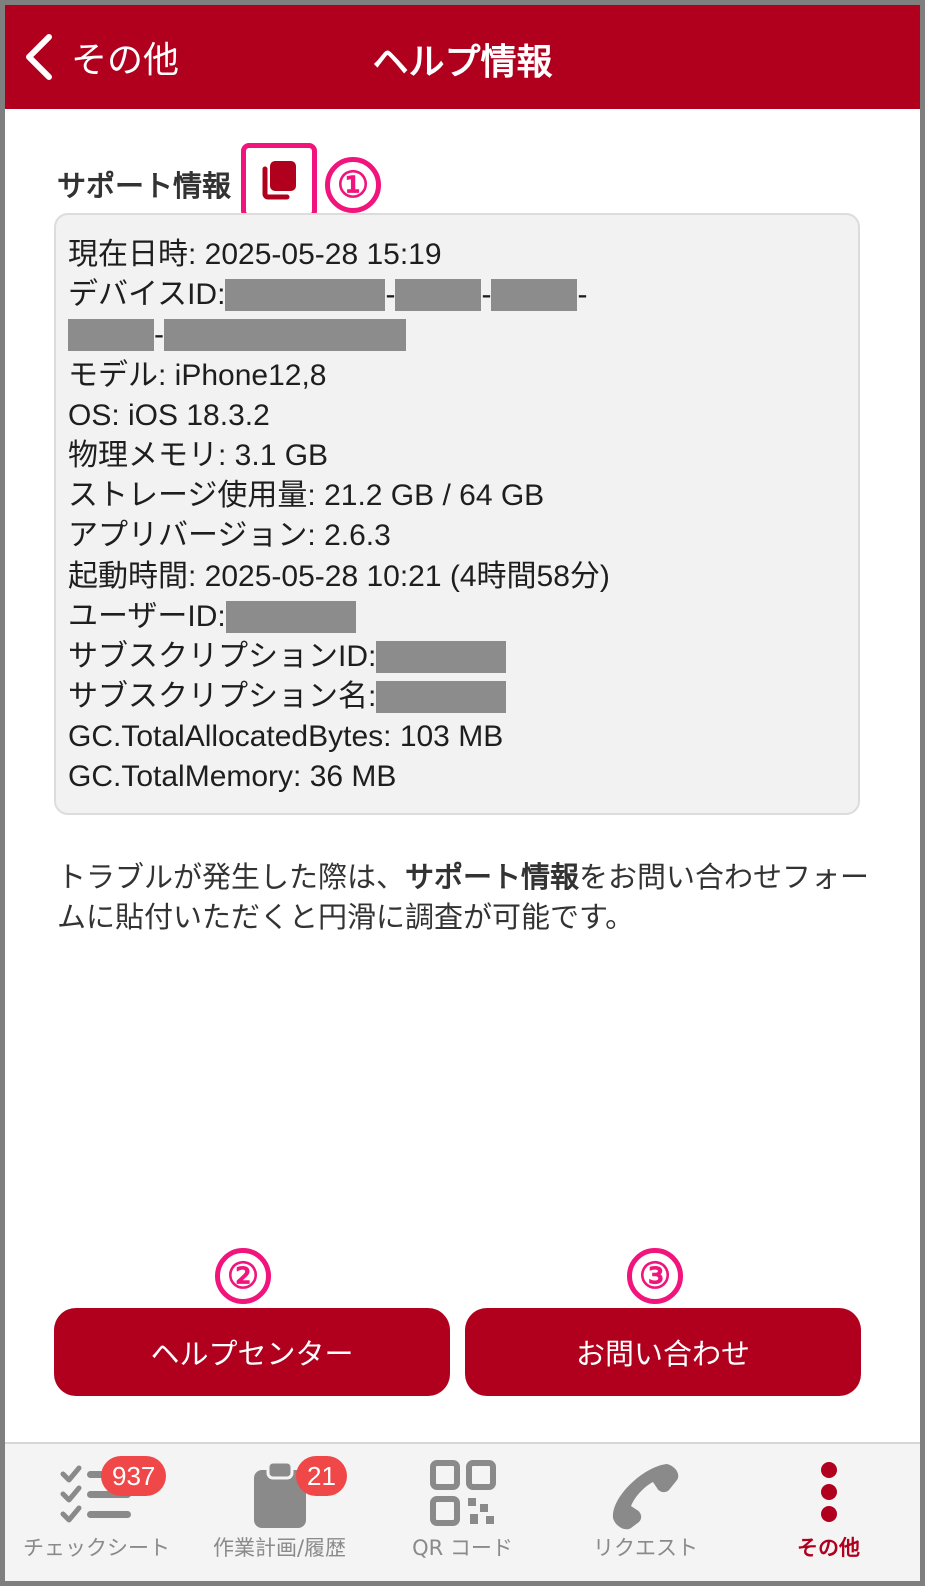  What do you see at coordinates (279, 1548) in the screenshot?
I see `tab-label: 作業計画/履歴` at bounding box center [279, 1548].